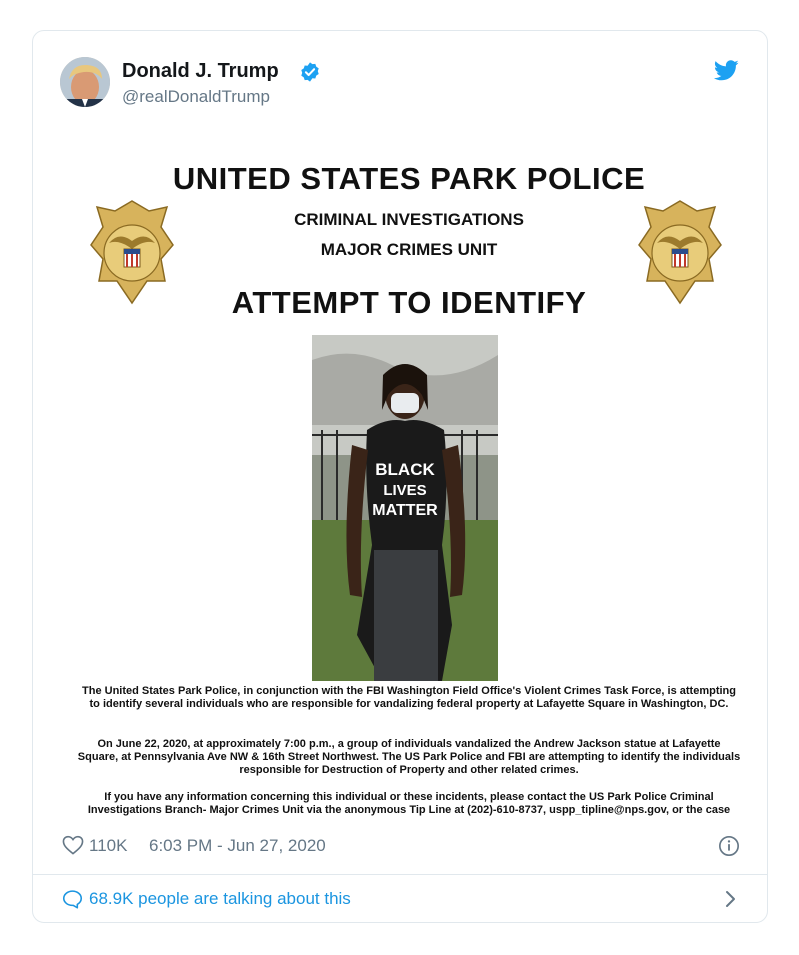 The image size is (799, 955). I want to click on speech-bubble-icon, so click(72, 899).